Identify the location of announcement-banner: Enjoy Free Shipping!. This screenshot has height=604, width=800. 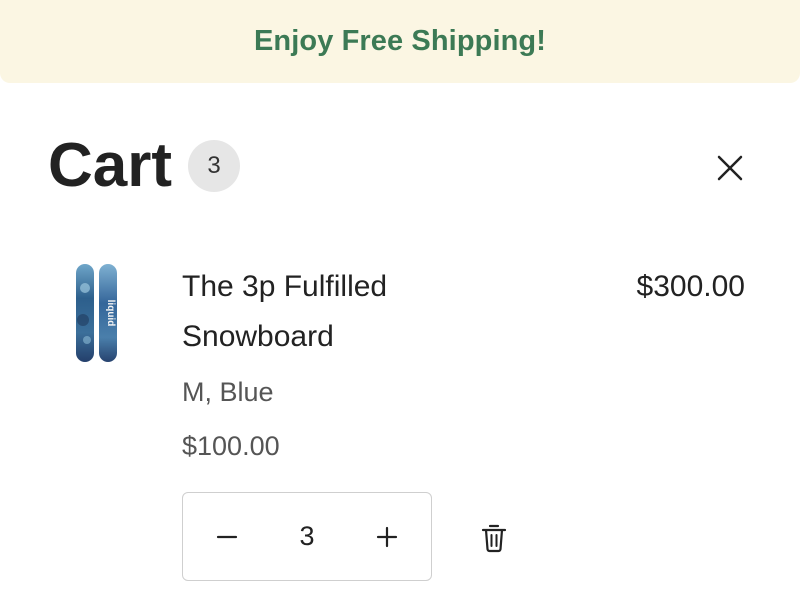
(400, 41).